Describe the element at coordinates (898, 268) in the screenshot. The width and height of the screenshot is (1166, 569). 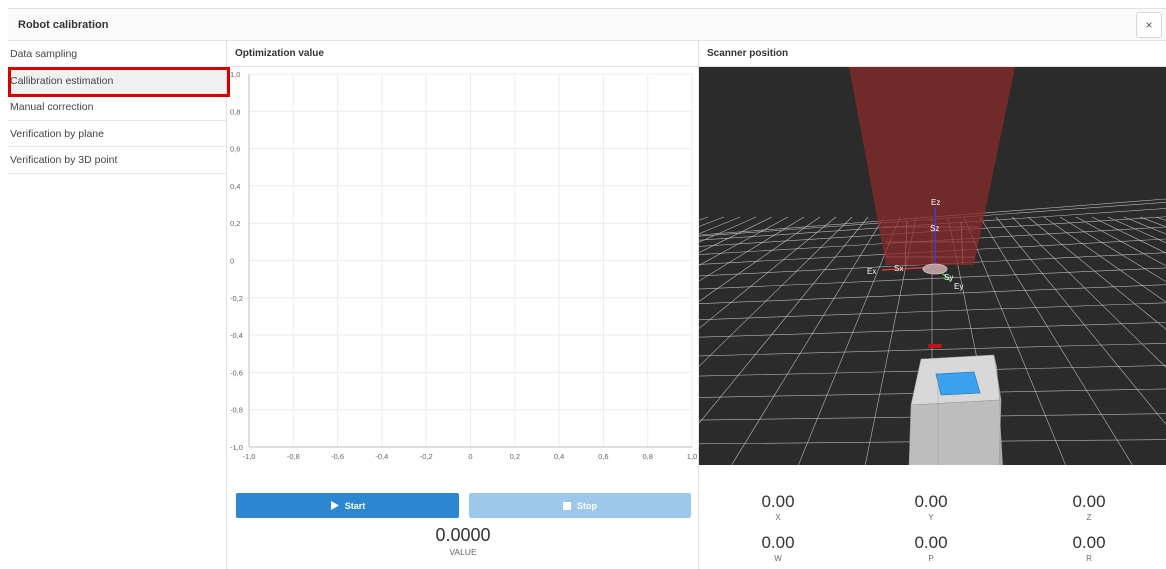
I see `label-sx: Sx` at that location.